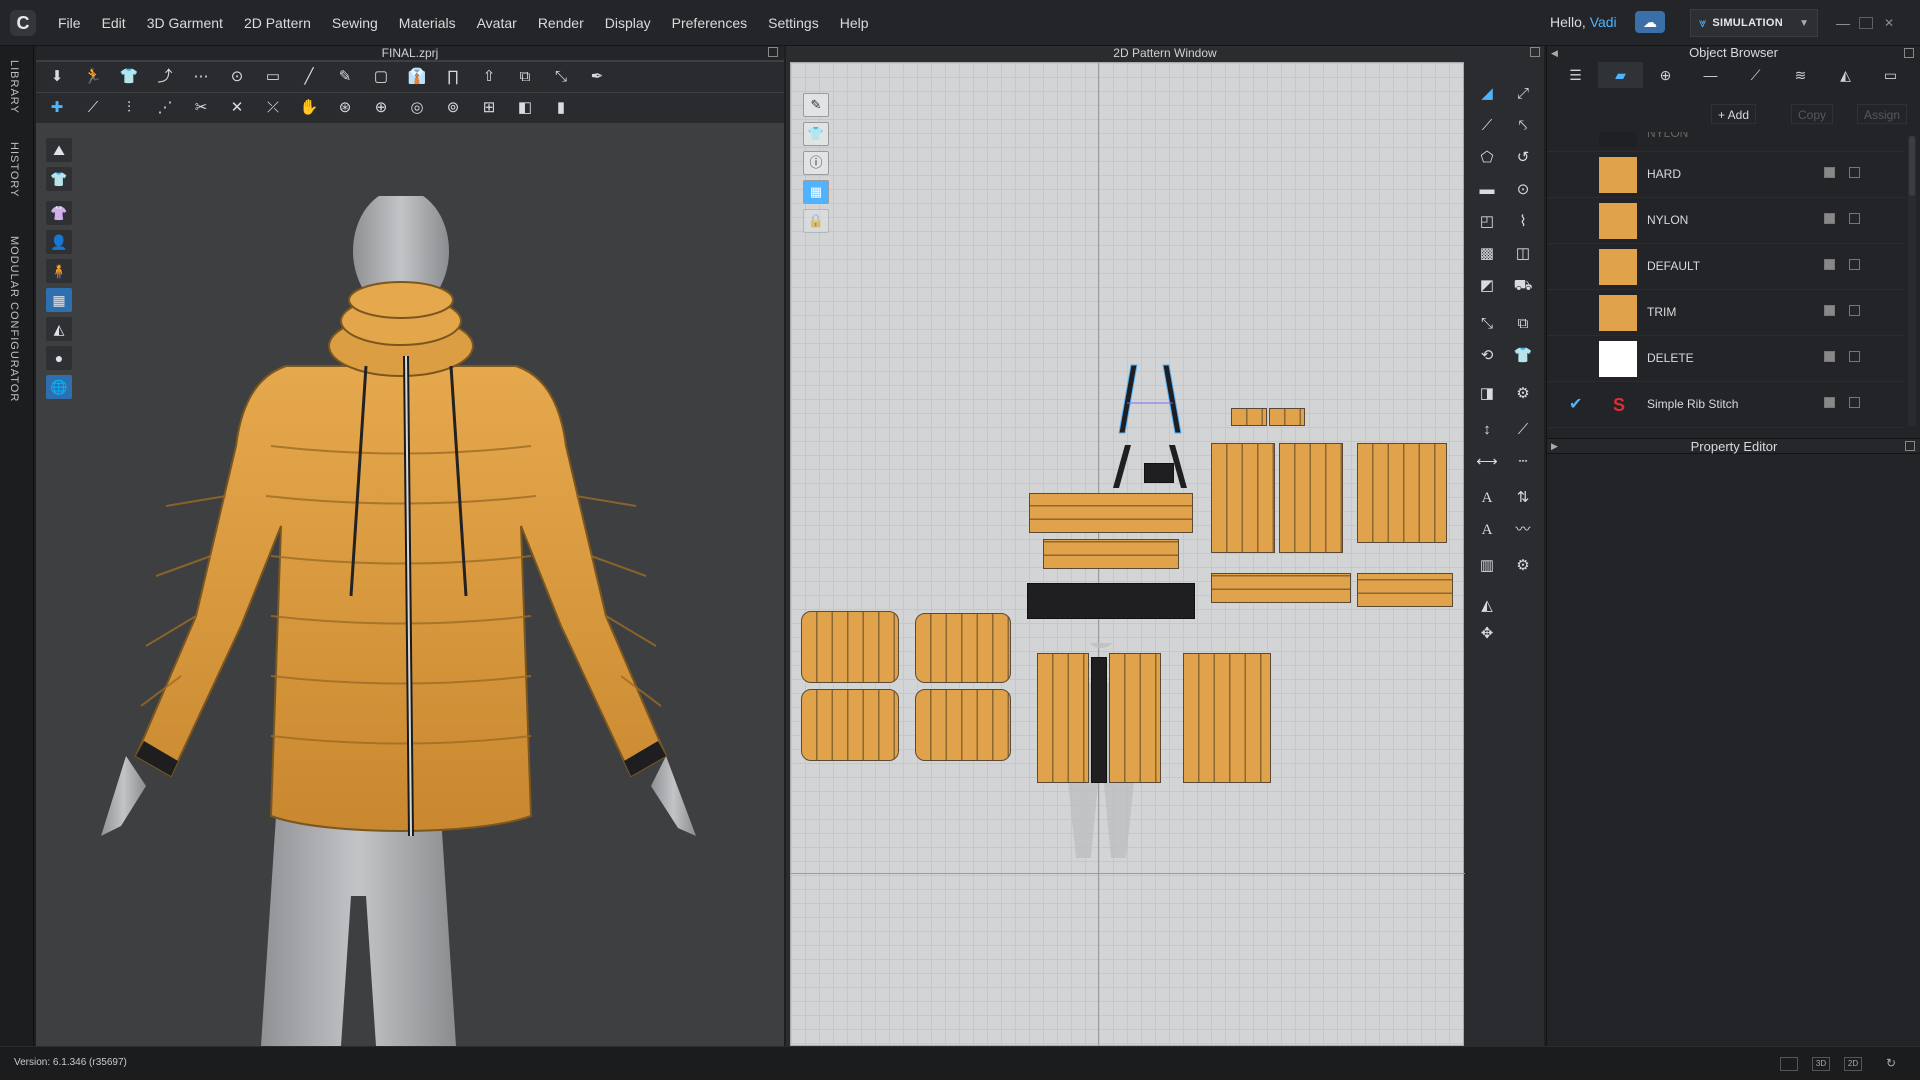 The image size is (1920, 1080). Describe the element at coordinates (1405, 590) in the screenshot. I see `pattern-piece-back-hem` at that location.